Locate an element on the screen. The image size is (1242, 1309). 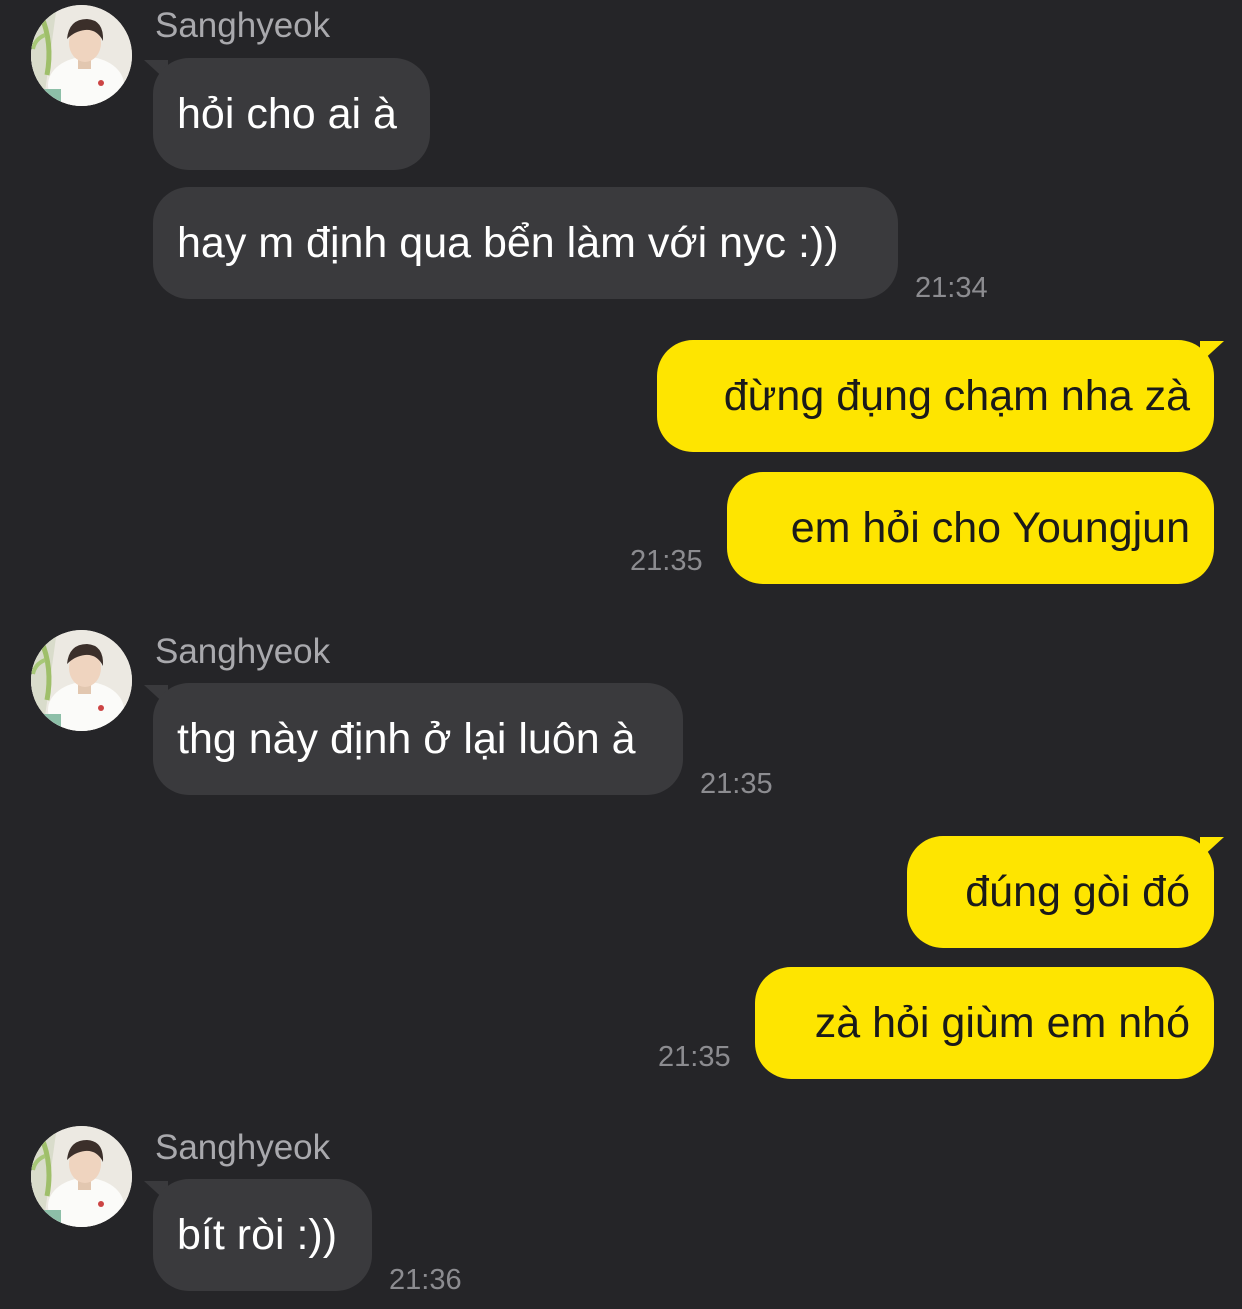
message-bubble-outgoing: em hỏi cho Youngjun is located at coordinates (970, 528).